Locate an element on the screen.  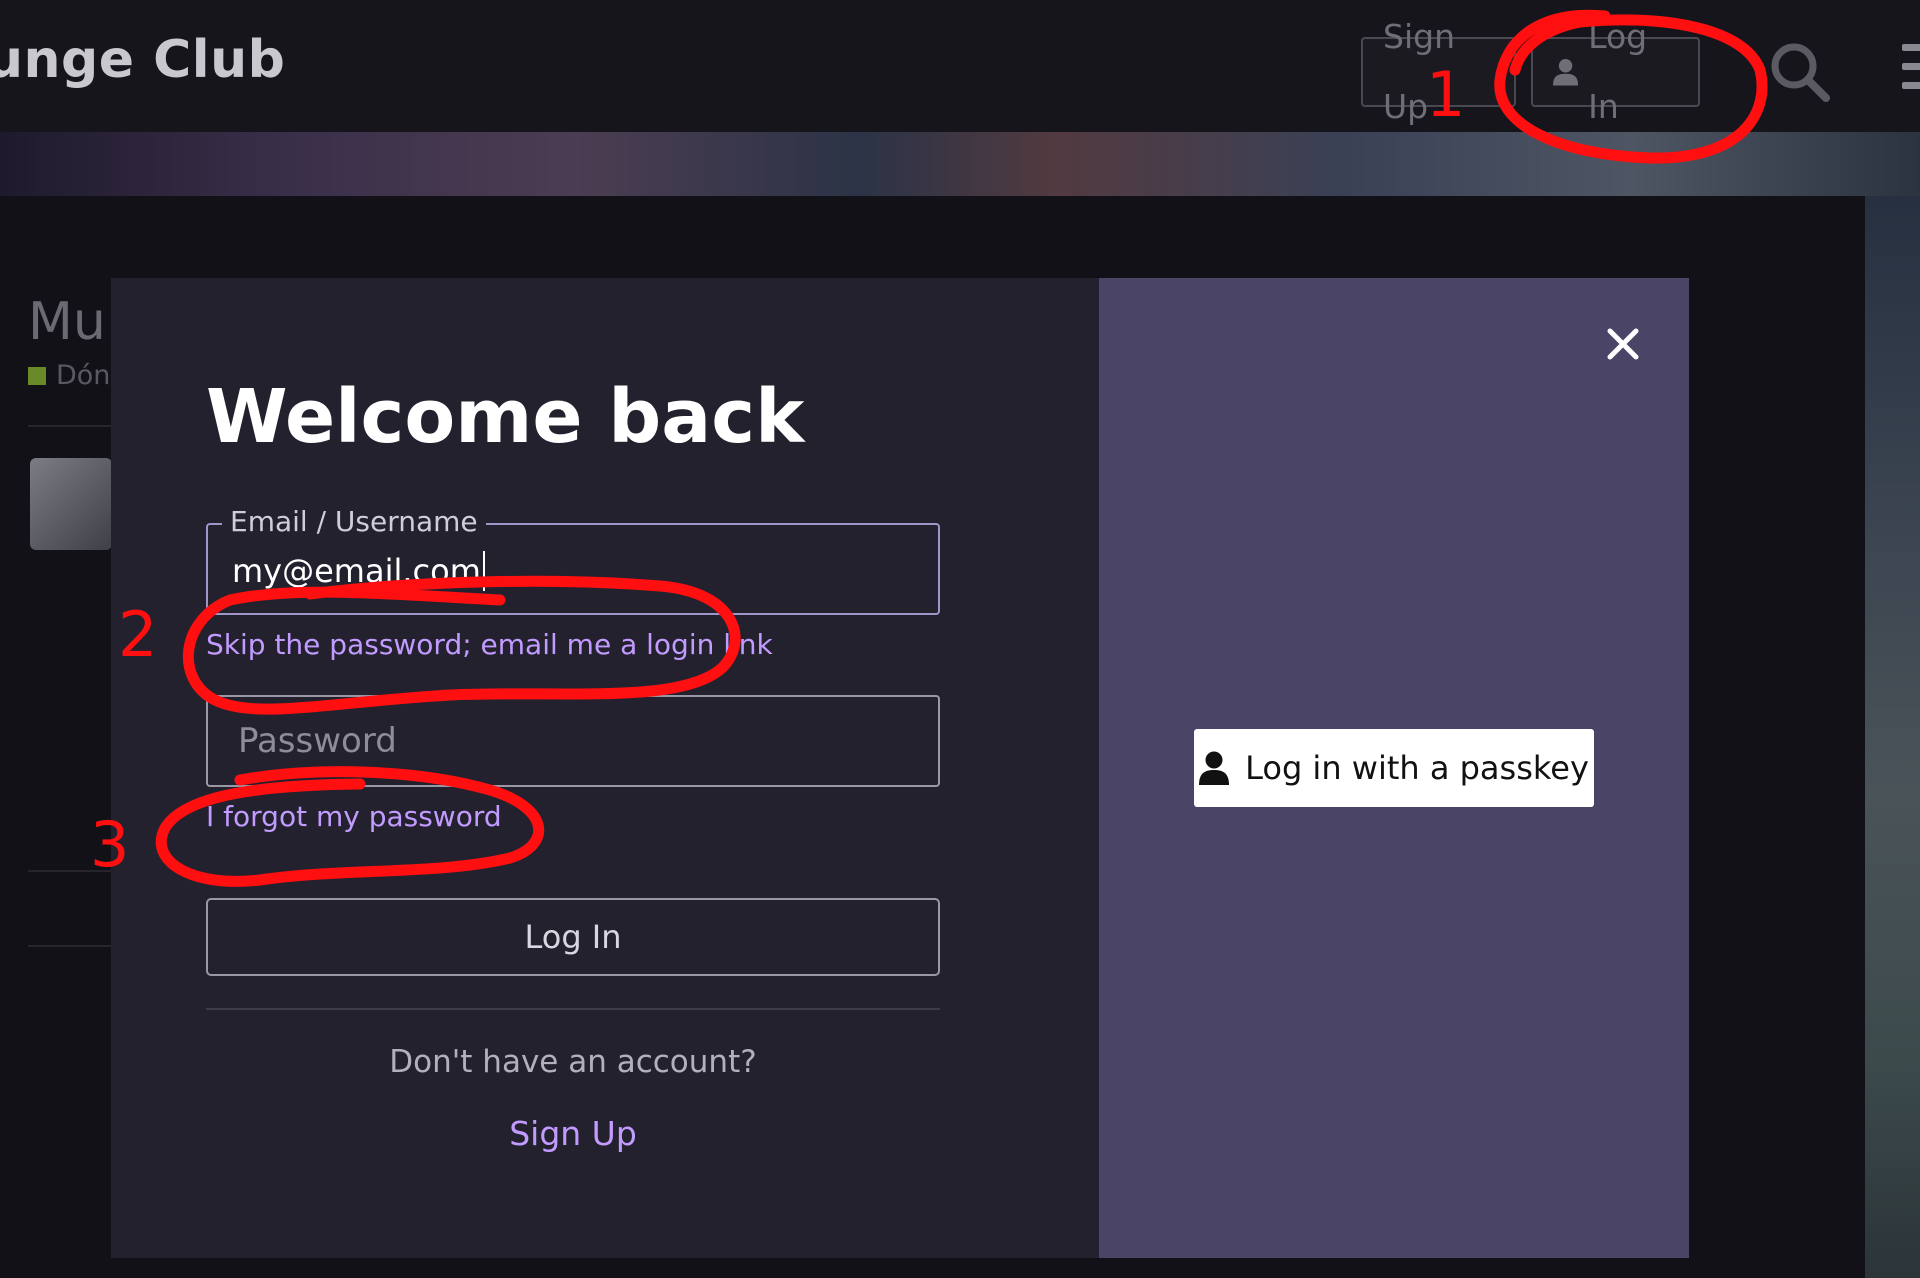
no-account-text: Don't have an account? is located at coordinates (573, 1062).